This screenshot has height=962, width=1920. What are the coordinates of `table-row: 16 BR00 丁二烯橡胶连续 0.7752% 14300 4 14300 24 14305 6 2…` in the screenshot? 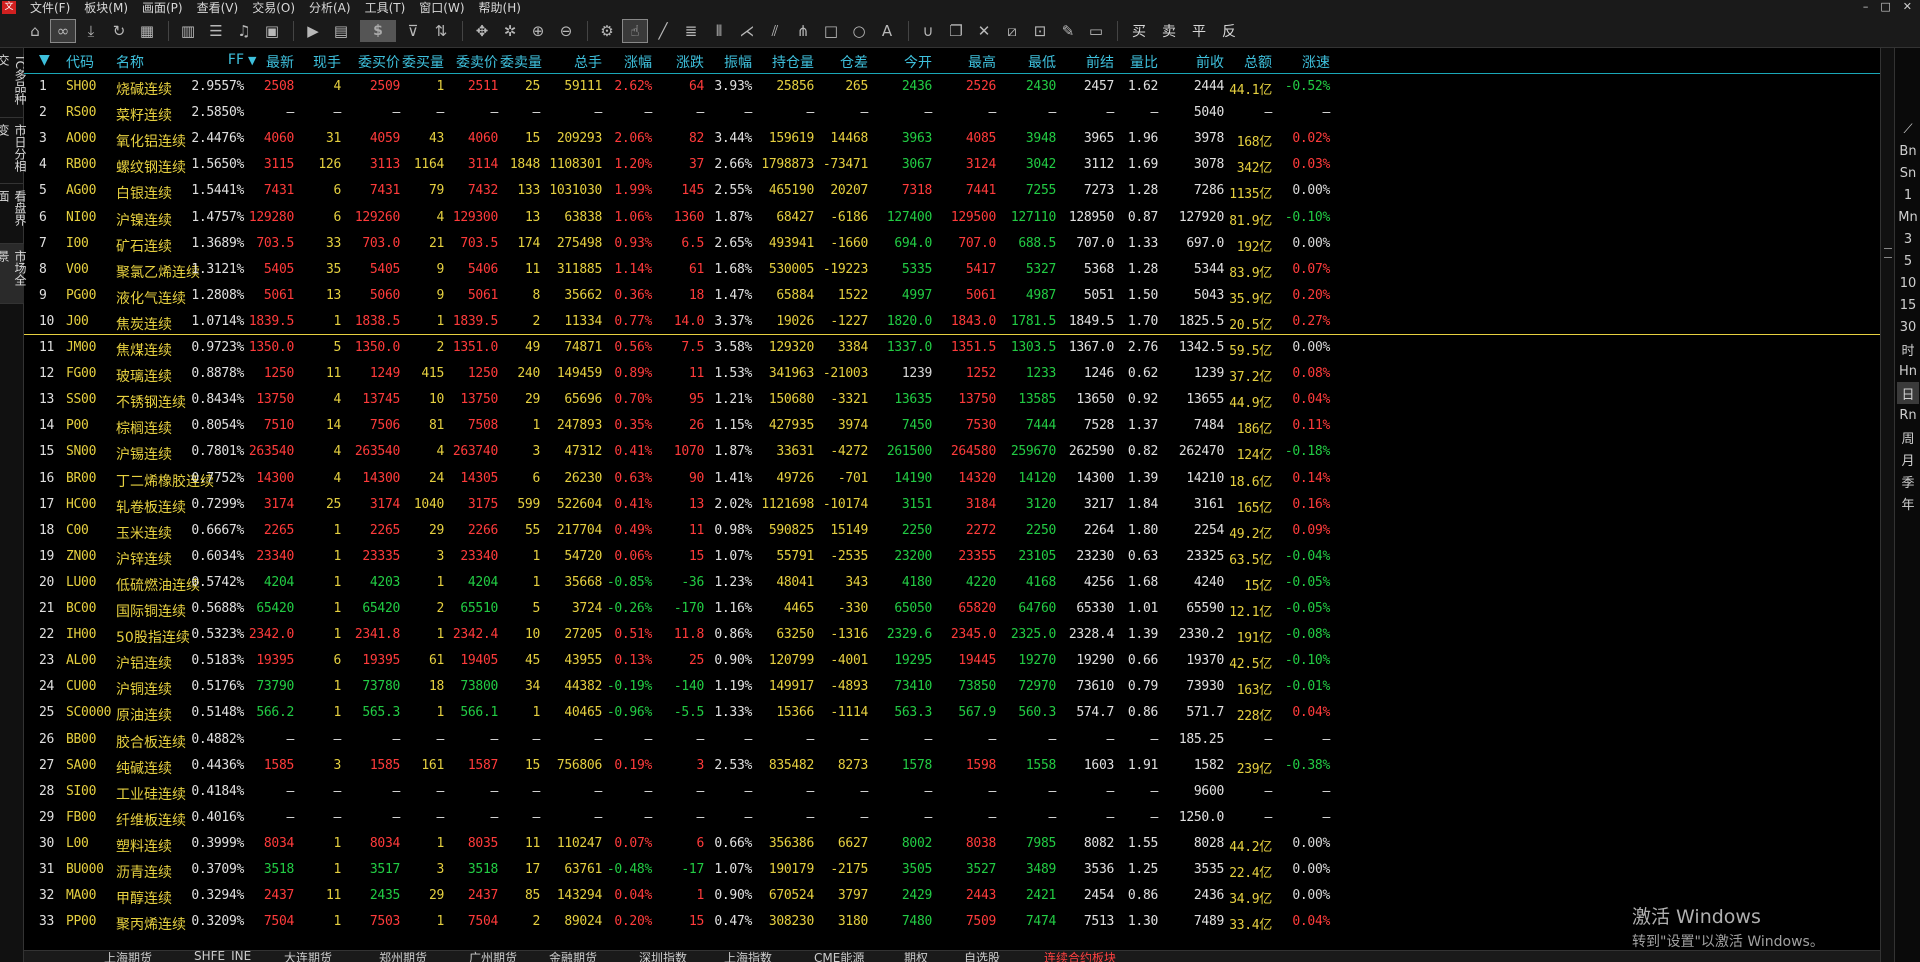 It's located at (952, 479).